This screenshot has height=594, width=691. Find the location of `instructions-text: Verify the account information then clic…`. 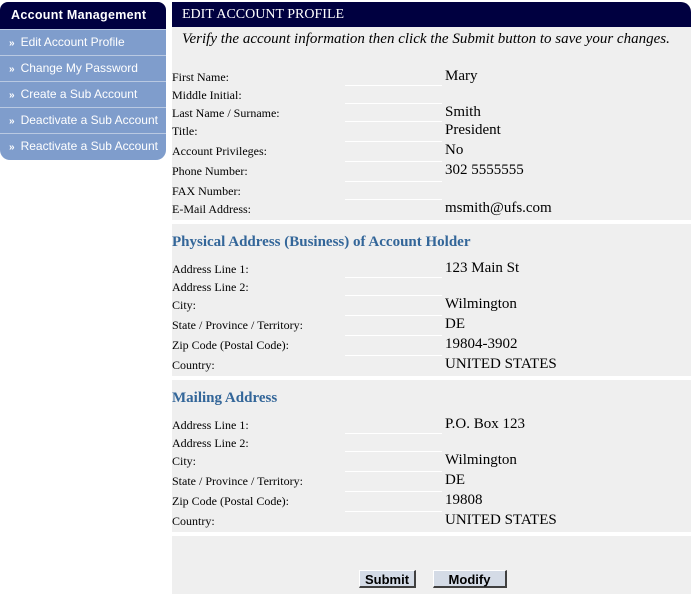

instructions-text: Verify the account information then clic… is located at coordinates (426, 39).